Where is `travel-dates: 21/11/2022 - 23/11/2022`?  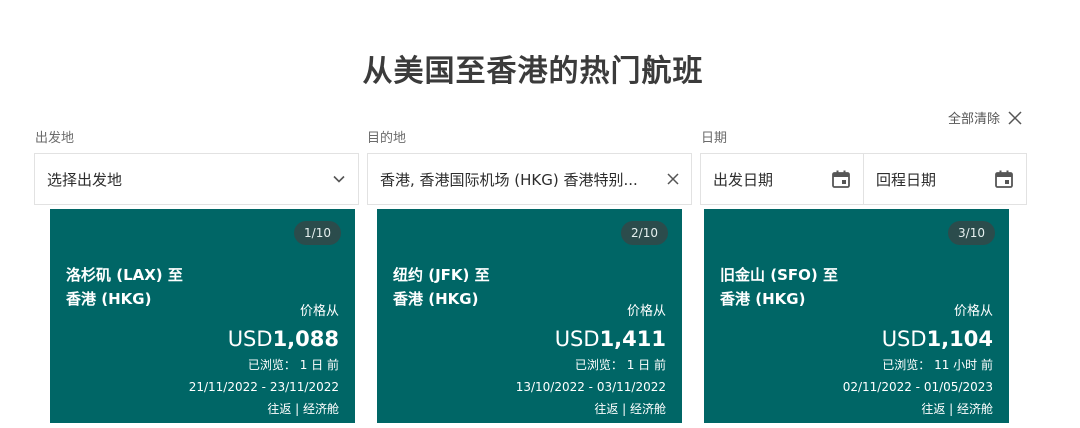 travel-dates: 21/11/2022 - 23/11/2022 is located at coordinates (263, 387).